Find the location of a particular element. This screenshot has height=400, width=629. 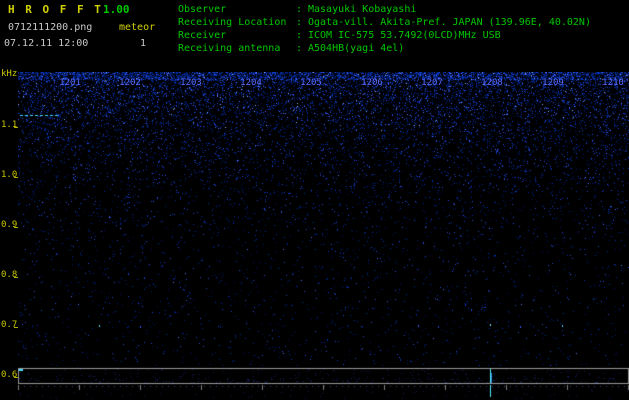

info-label: Receiving Location is located at coordinates (232, 22).